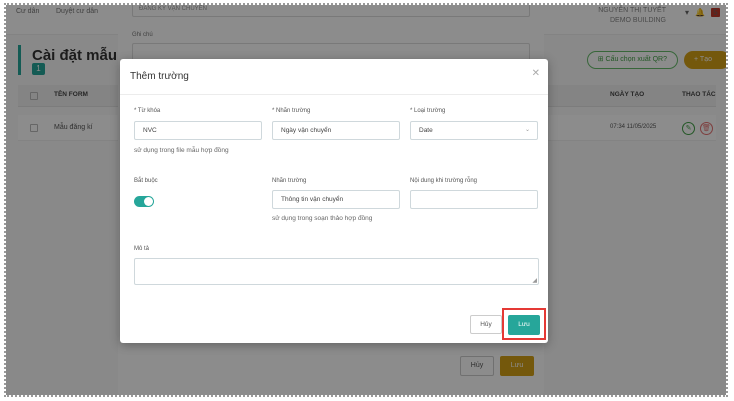  What do you see at coordinates (159, 76) in the screenshot?
I see `modal-title: Thêm trường` at bounding box center [159, 76].